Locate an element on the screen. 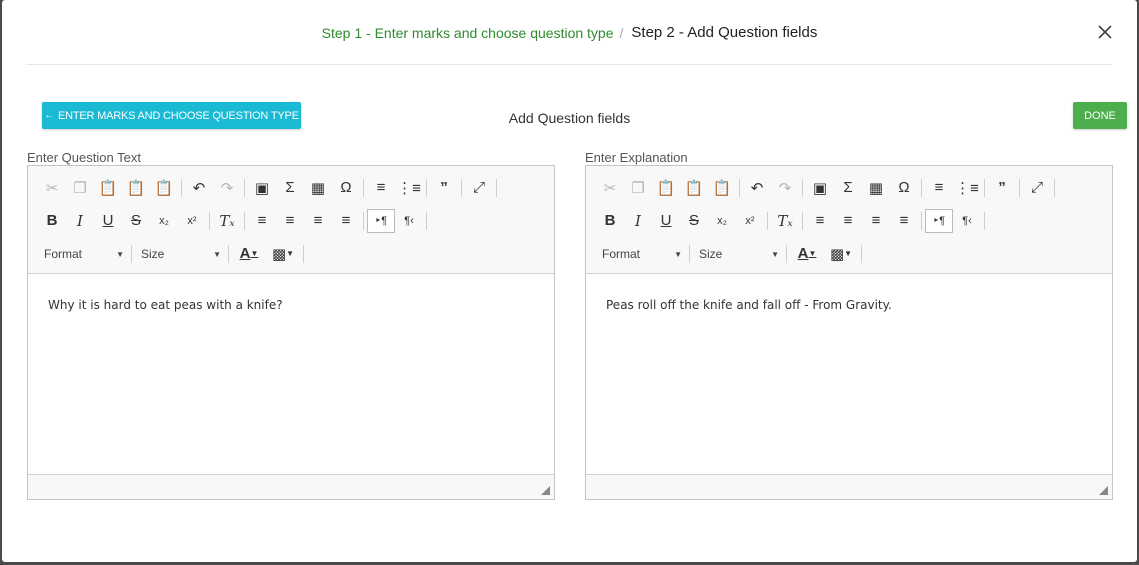 Image resolution: width=1139 pixels, height=565 pixels. explanation-label: Enter Explanation is located at coordinates (636, 157).